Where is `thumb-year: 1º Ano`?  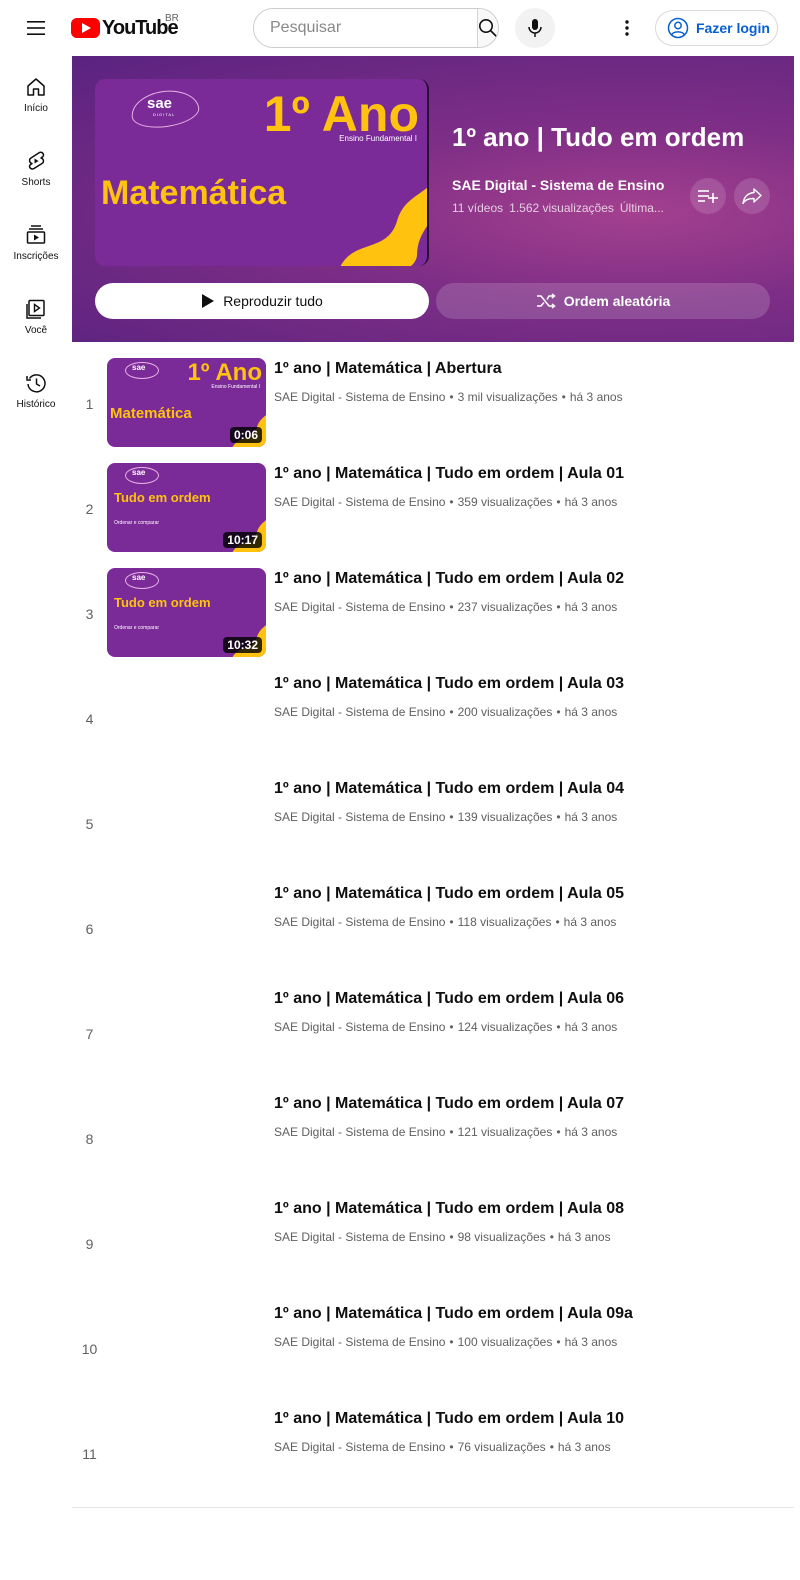
thumb-year: 1º Ano is located at coordinates (224, 372).